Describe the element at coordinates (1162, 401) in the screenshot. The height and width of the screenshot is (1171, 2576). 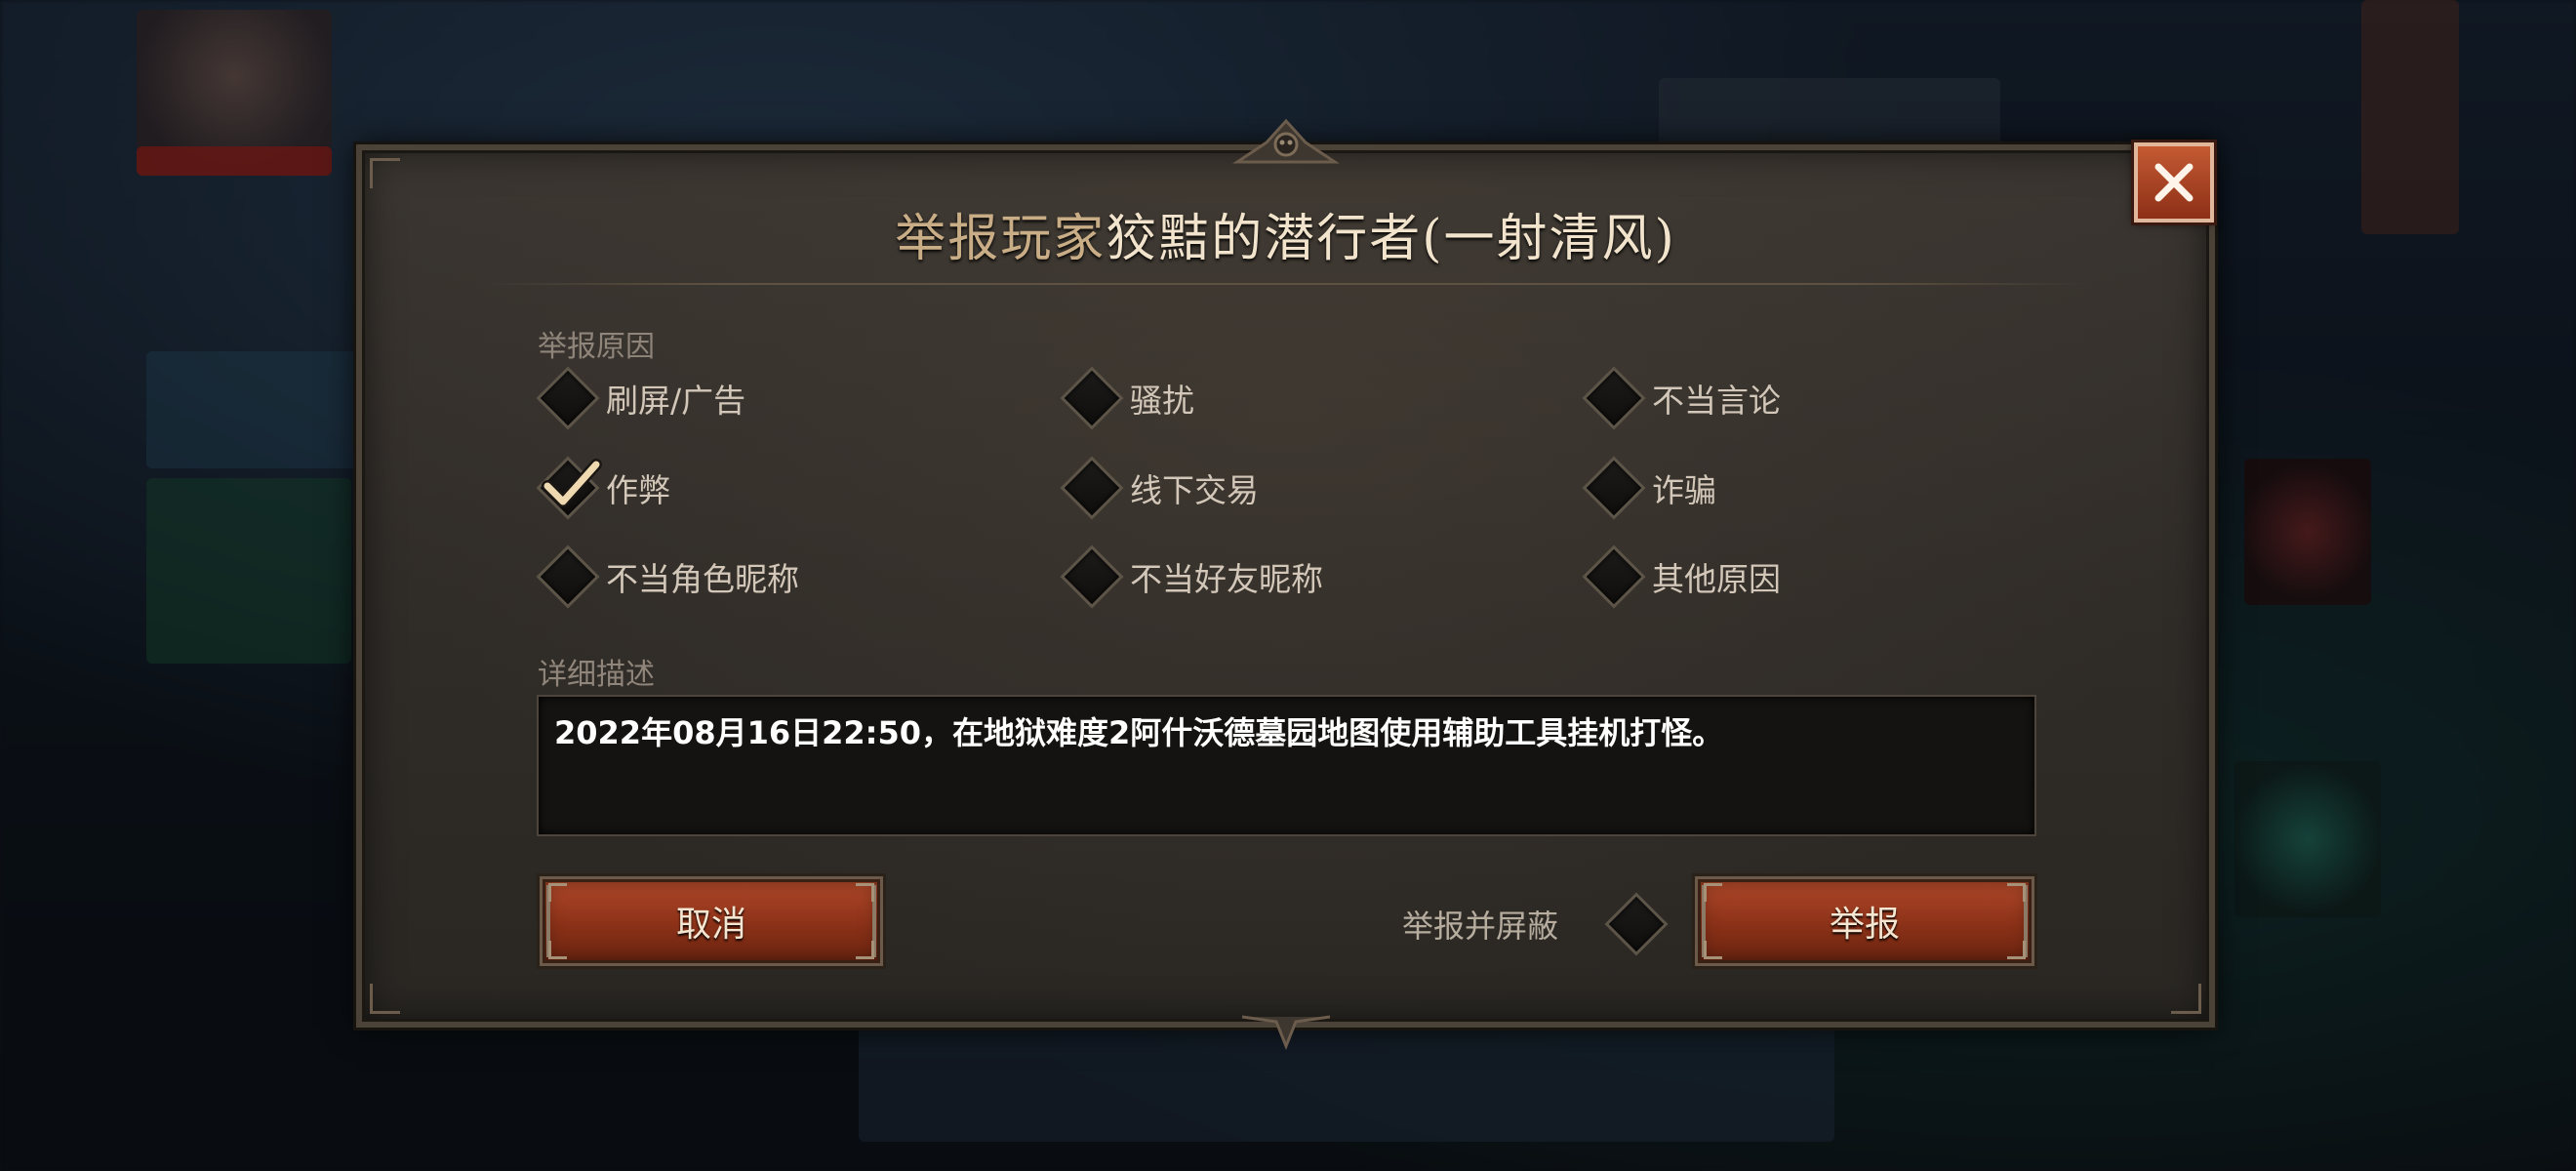
I see `reason-option-label: 骚扰` at that location.